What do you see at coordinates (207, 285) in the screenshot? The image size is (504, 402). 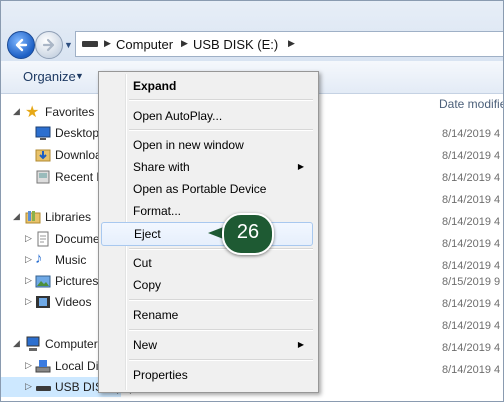 I see `menu-item-copy: Copy` at bounding box center [207, 285].